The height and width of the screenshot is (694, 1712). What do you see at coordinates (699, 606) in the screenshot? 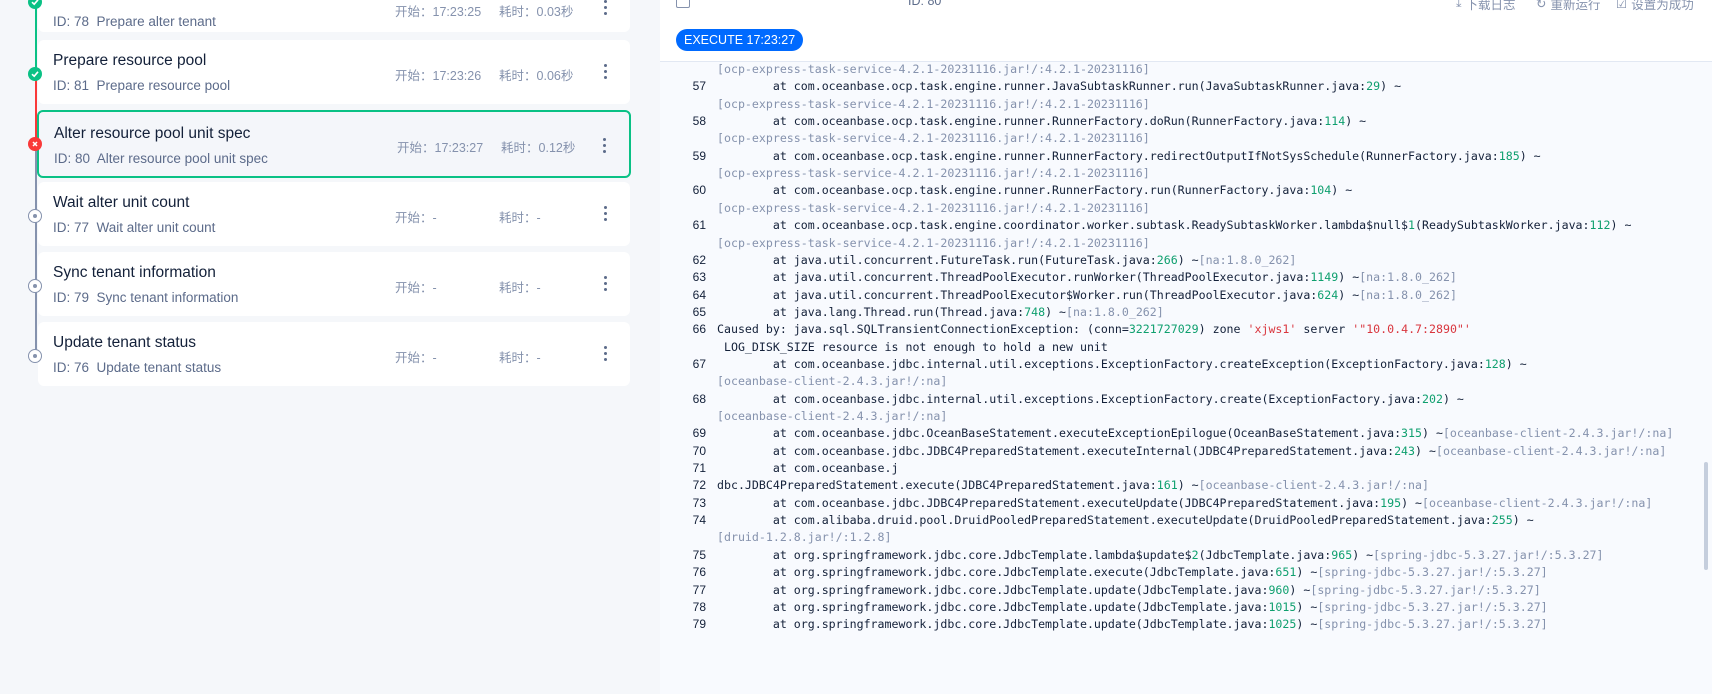
I see `log-line-number: 78` at bounding box center [699, 606].